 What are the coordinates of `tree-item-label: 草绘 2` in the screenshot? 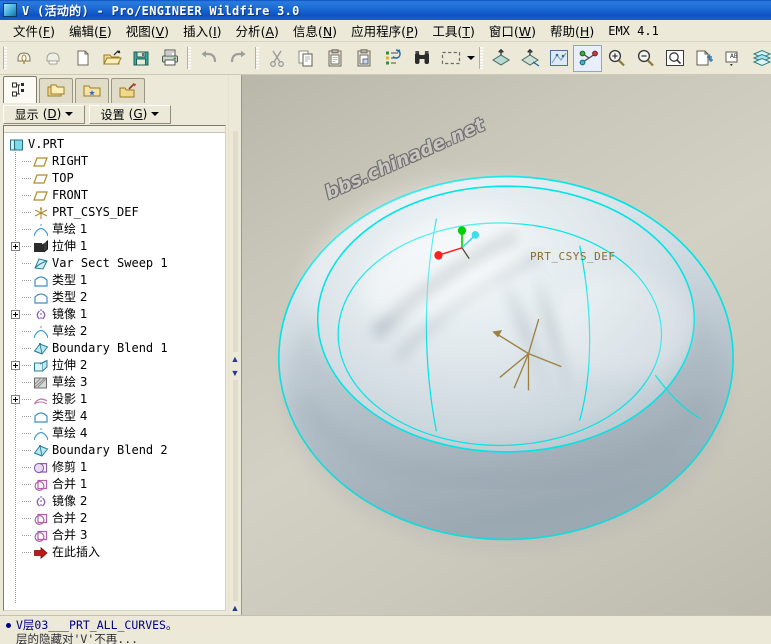 It's located at (70, 331).